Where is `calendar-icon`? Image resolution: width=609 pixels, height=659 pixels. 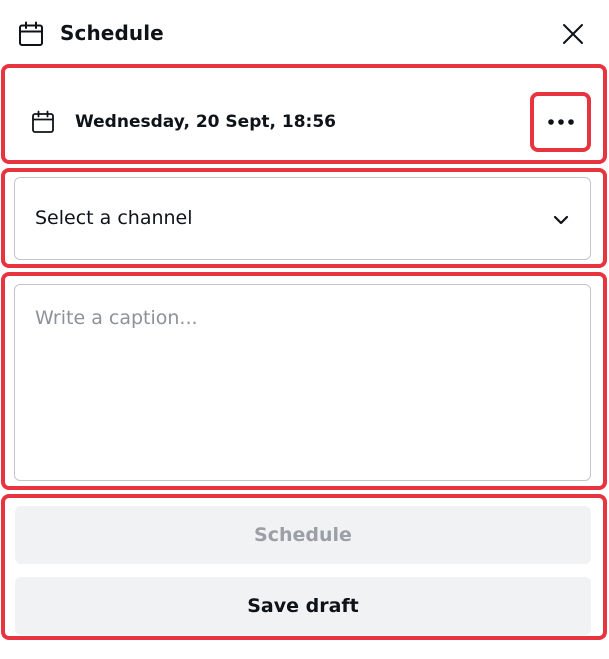
calendar-icon is located at coordinates (31, 33).